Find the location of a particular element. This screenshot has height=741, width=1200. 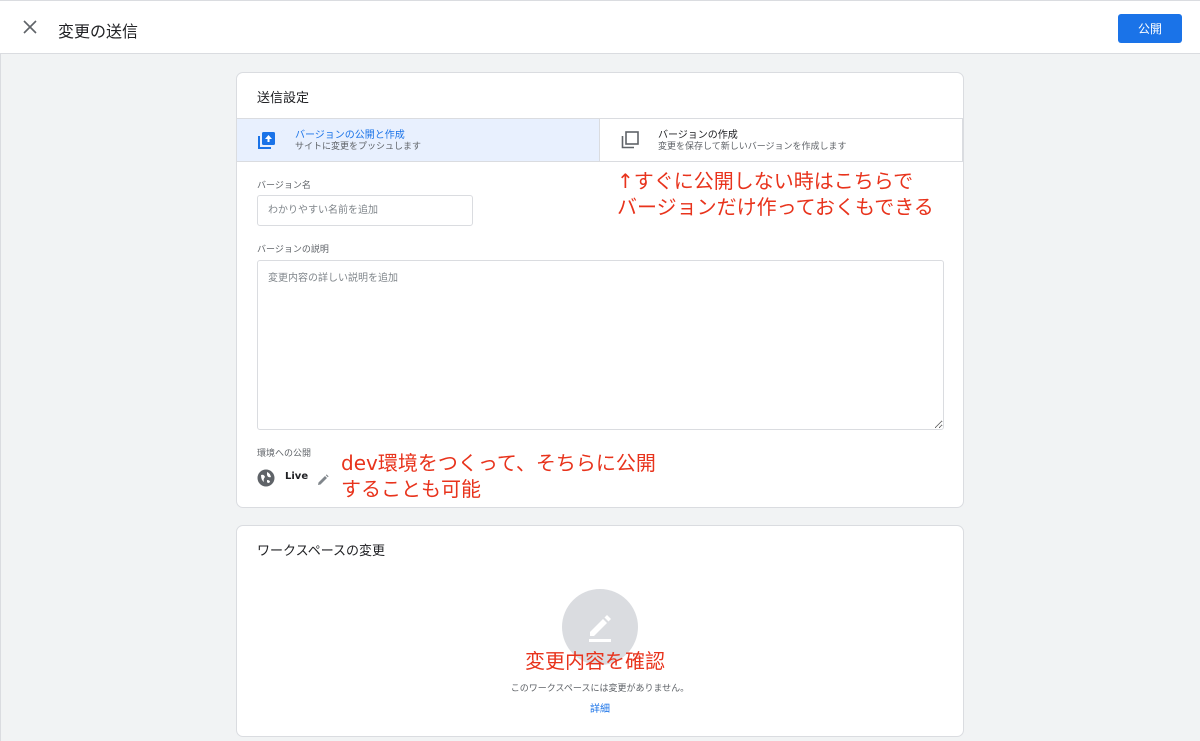

empty-state-message: このワークスペースには変更がありません。 is located at coordinates (600, 689).